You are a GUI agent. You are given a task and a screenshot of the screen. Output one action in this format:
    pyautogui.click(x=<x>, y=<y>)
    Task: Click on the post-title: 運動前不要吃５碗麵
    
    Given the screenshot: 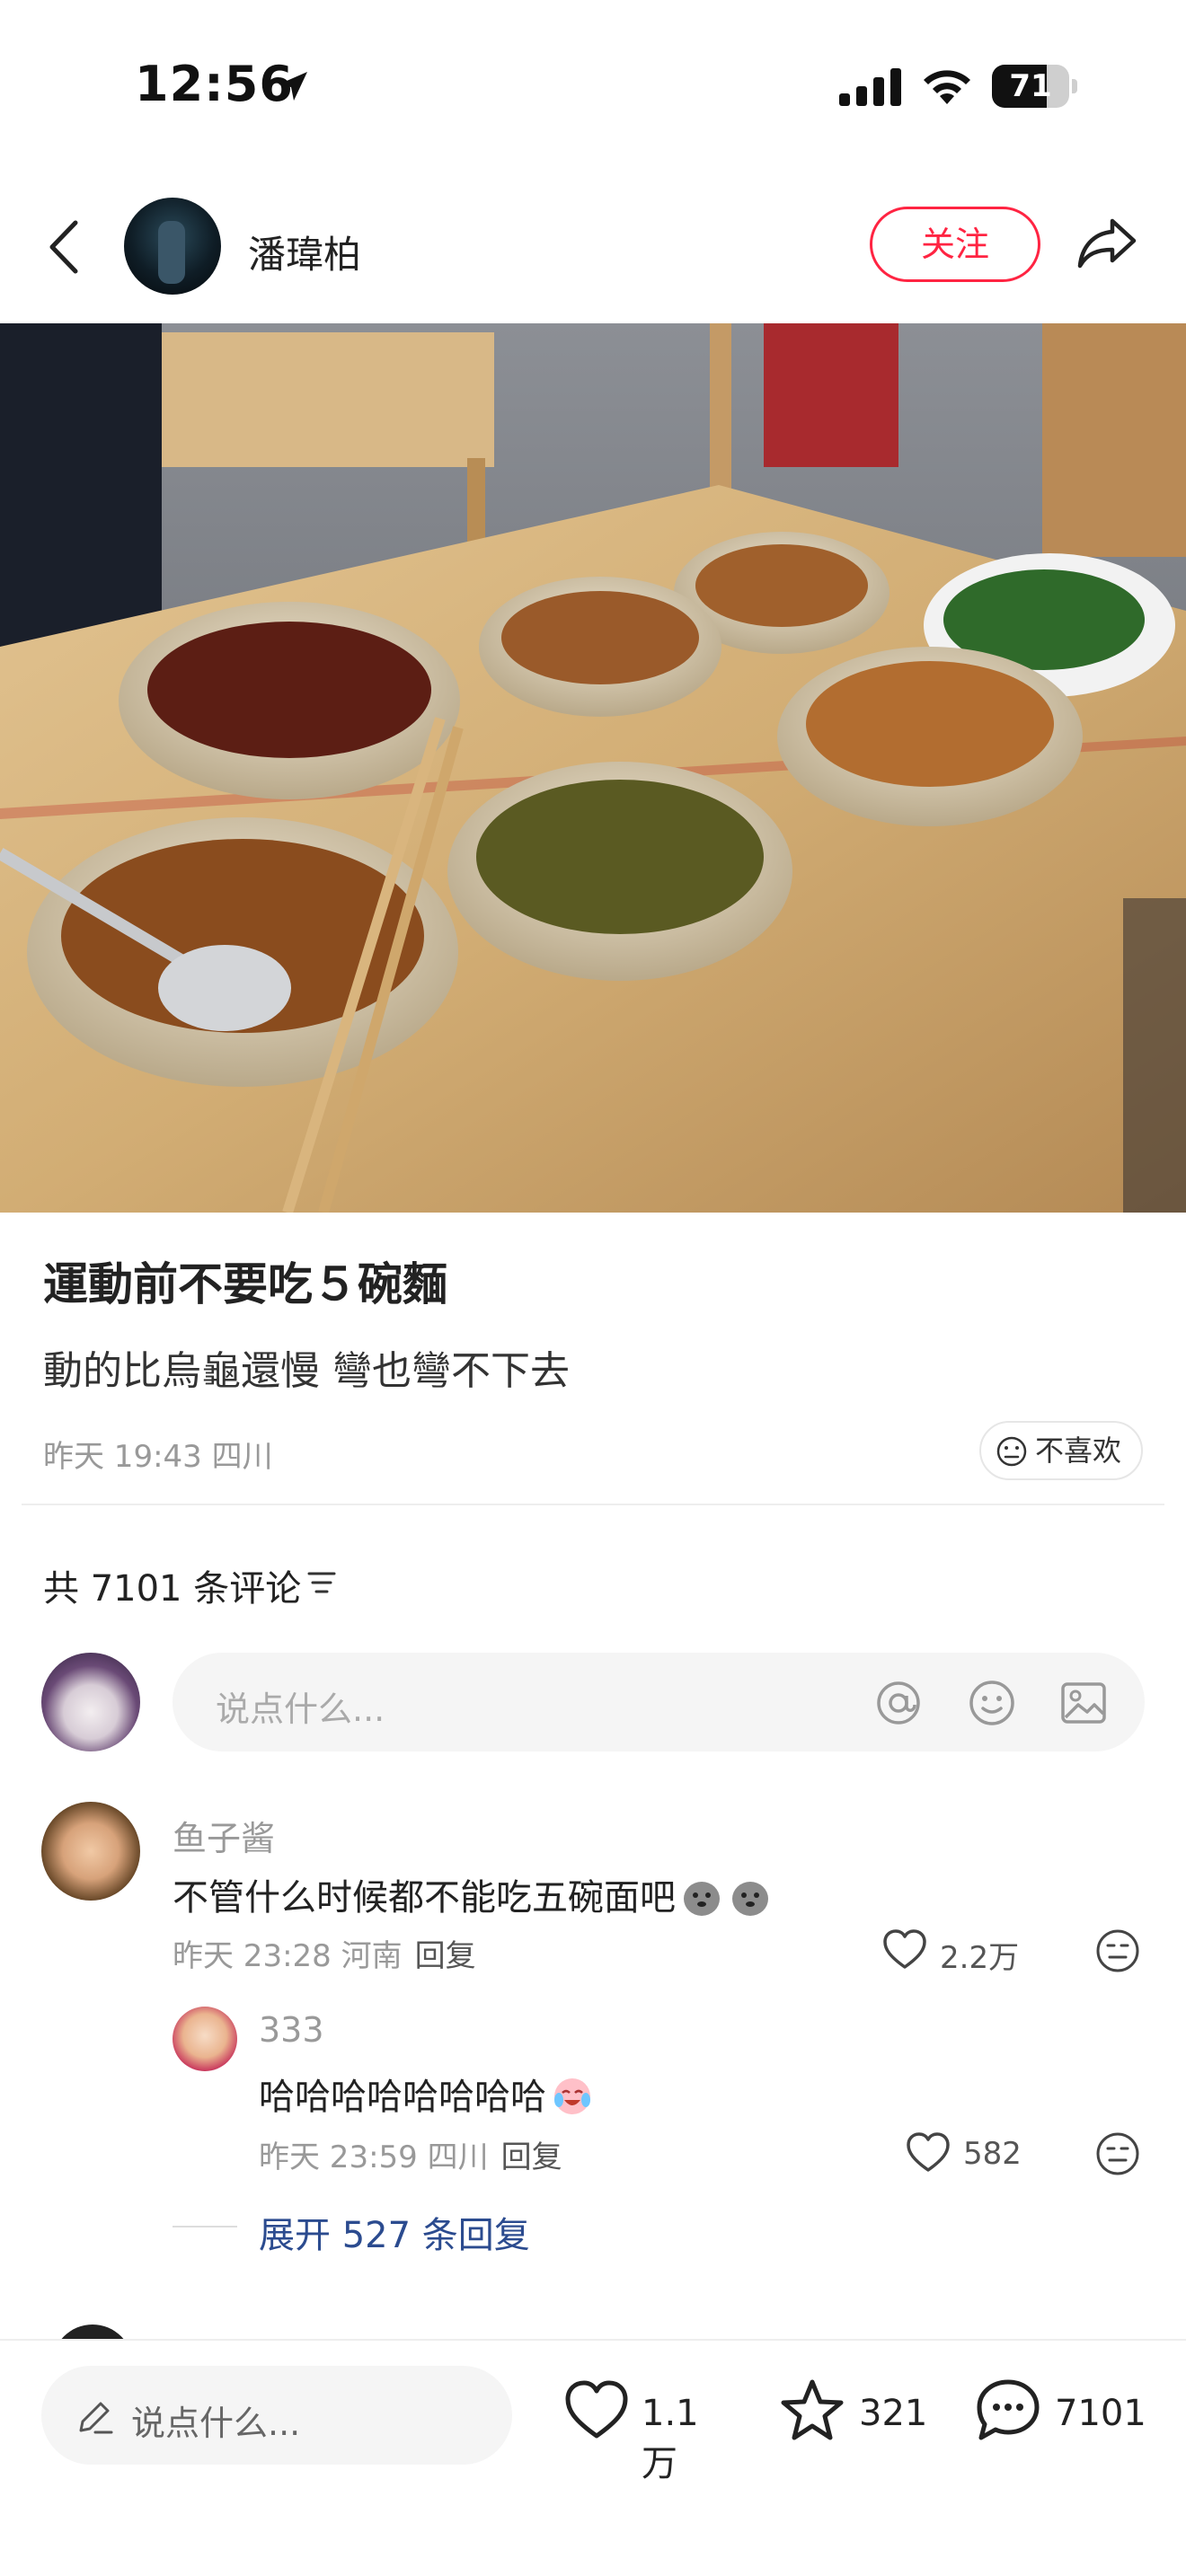 What is the action you would take?
    pyautogui.click(x=245, y=1284)
    